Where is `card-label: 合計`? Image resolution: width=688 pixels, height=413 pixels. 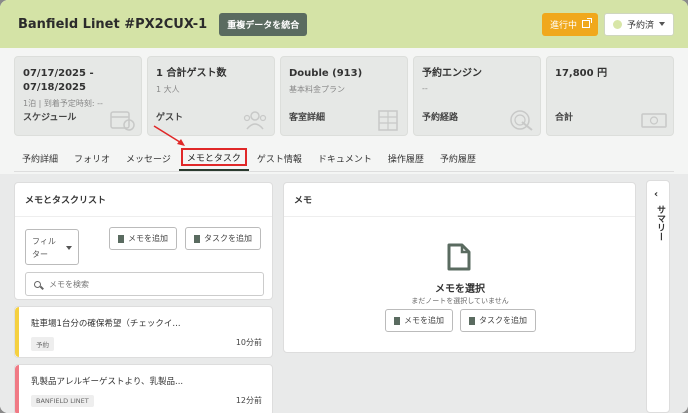 card-label: 合計 is located at coordinates (564, 118).